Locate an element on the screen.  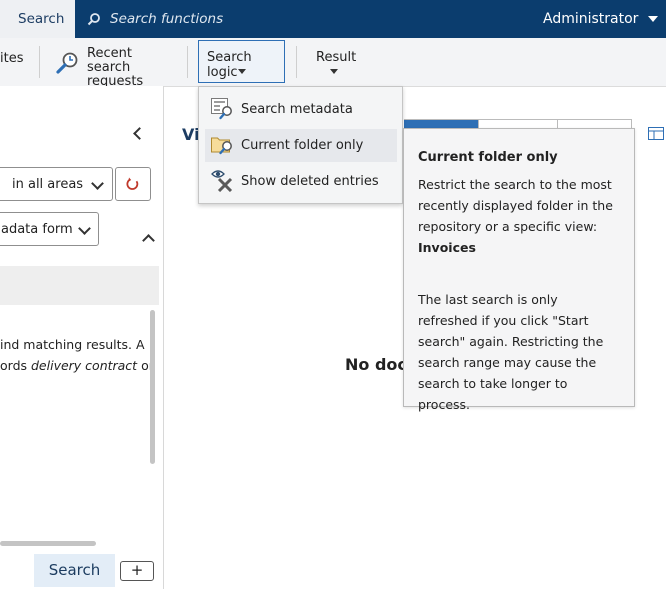
chevron-up-icon is located at coordinates (148, 240).